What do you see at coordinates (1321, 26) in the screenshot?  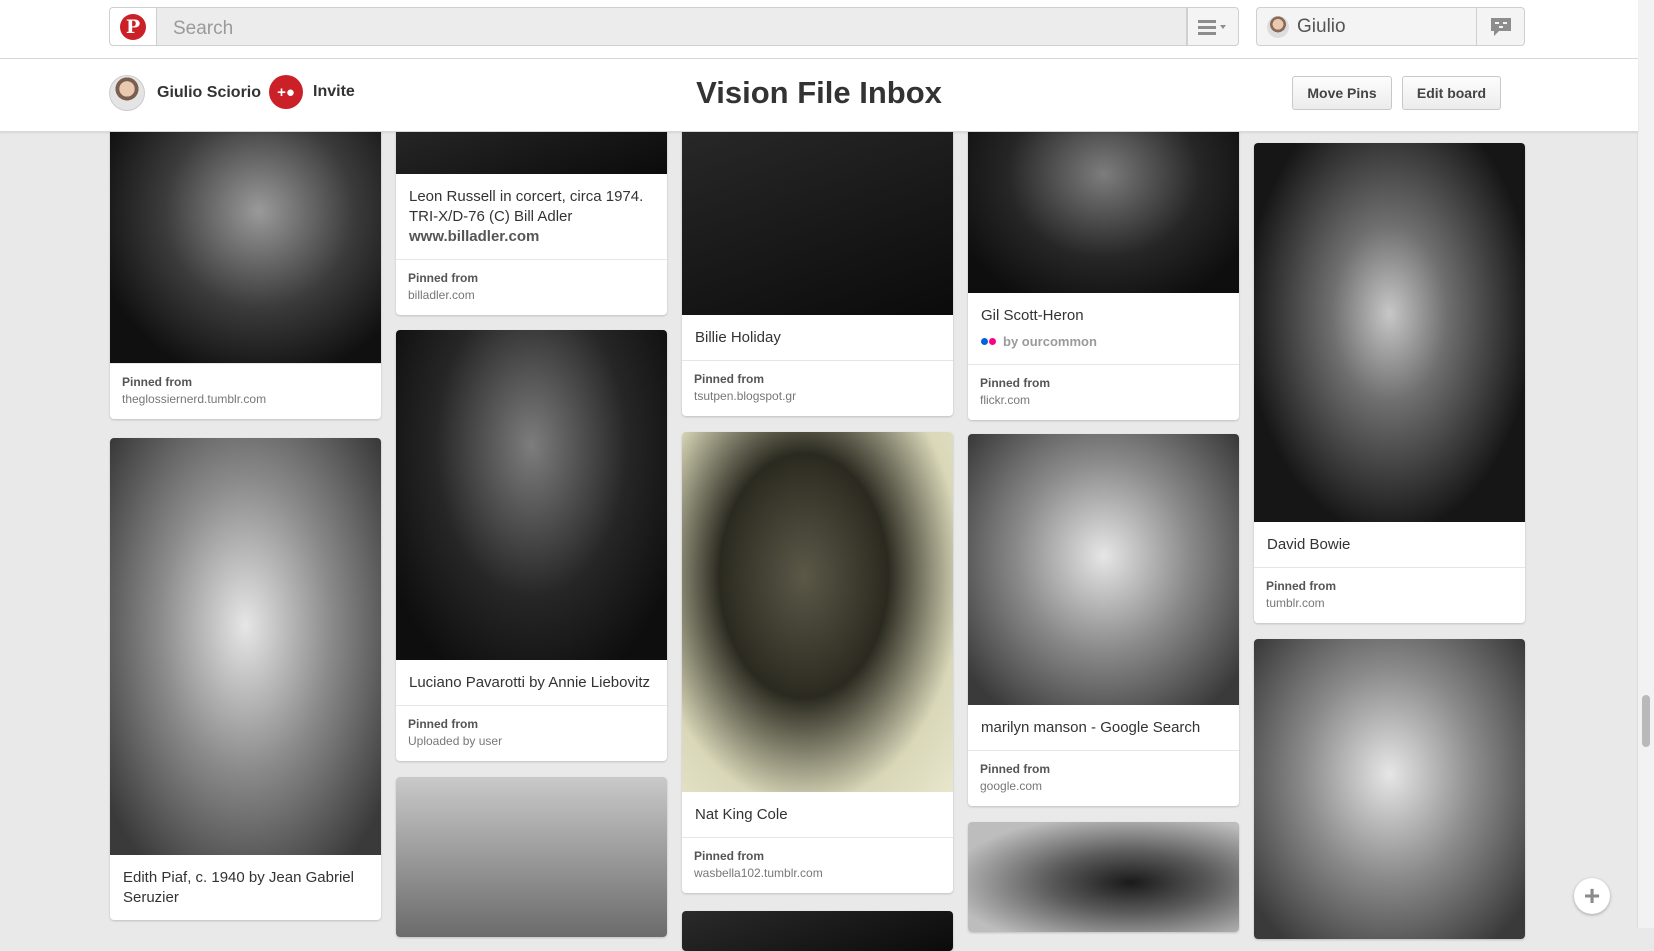 I see `user-name: Giulio` at bounding box center [1321, 26].